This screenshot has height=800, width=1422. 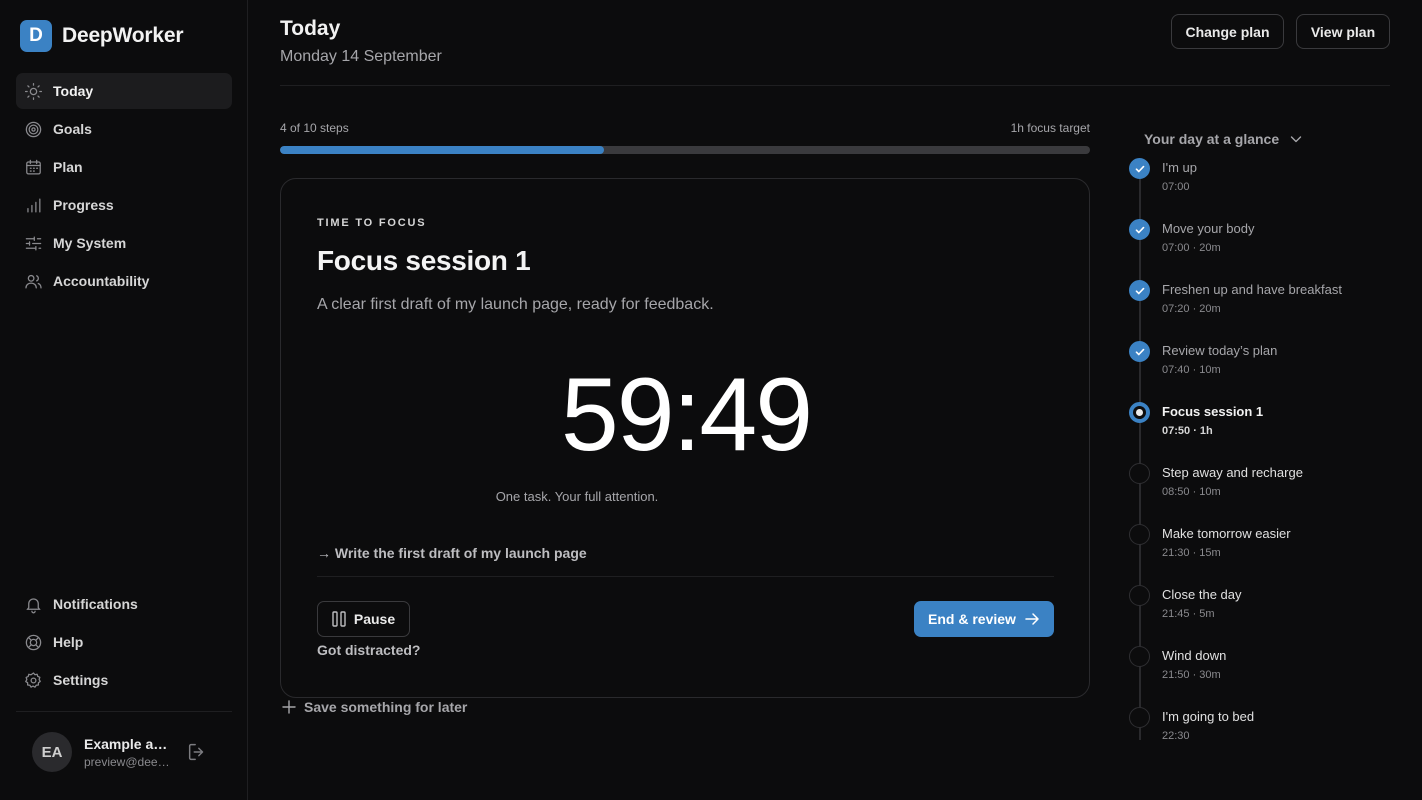 What do you see at coordinates (90, 243) in the screenshot?
I see `sidebar-item-label: My System` at bounding box center [90, 243].